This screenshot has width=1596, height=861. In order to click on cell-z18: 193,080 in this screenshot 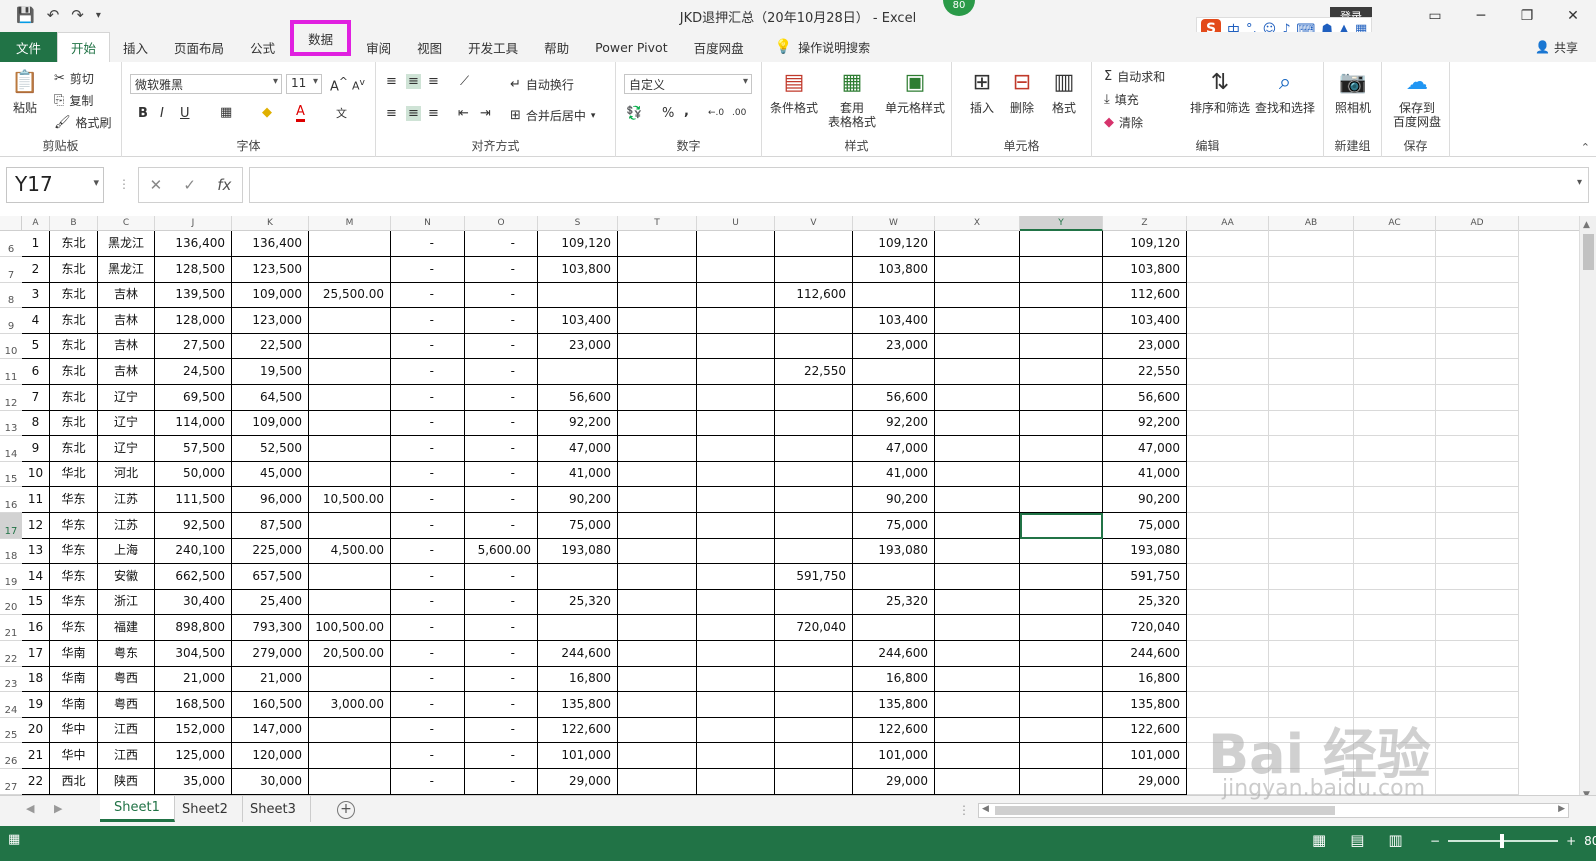, I will do `click(1145, 551)`.